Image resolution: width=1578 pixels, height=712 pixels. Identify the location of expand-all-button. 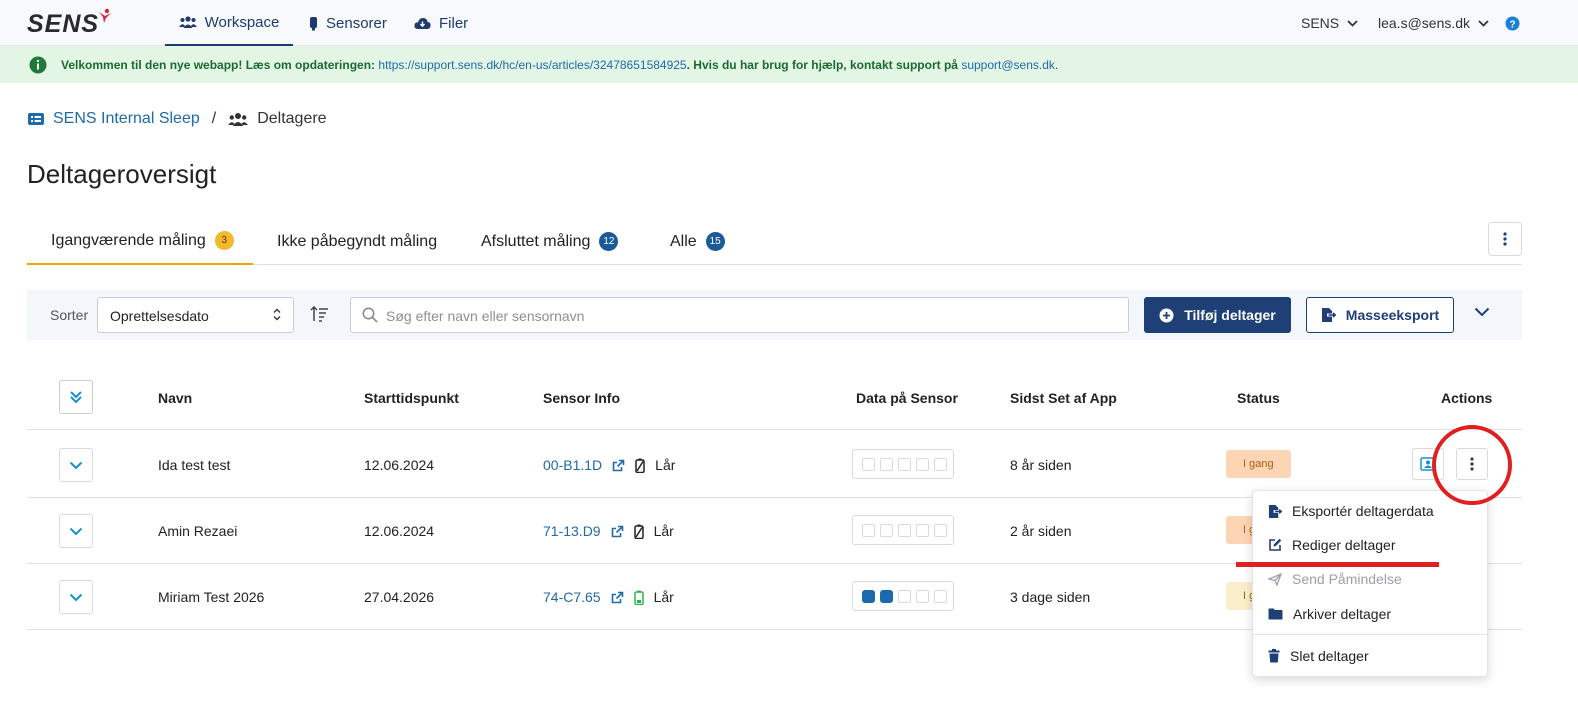
(76, 397).